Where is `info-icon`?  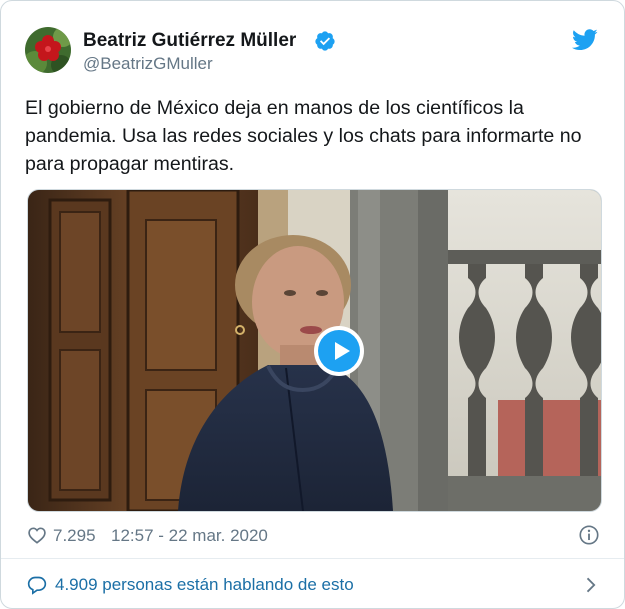 info-icon is located at coordinates (589, 535).